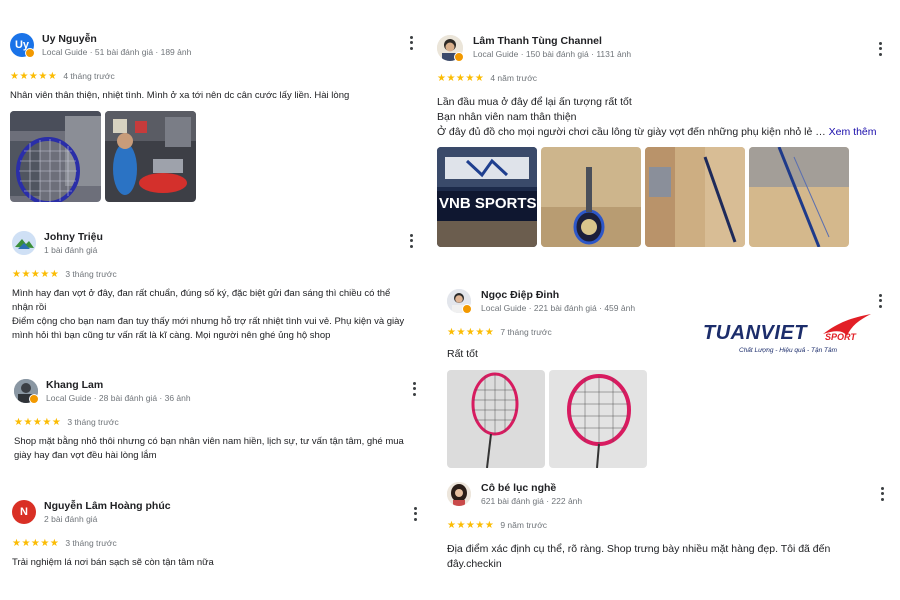 The width and height of the screenshot is (900, 600). I want to click on rating-row: ★★★★★ 4 năm trước, so click(662, 78).